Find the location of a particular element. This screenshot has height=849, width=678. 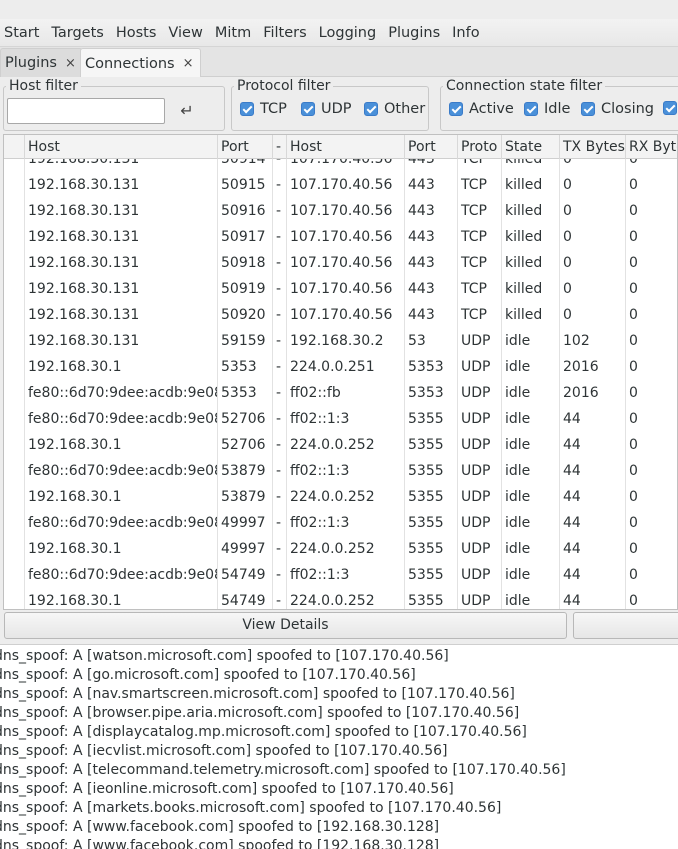

cell-src-port: 50918 is located at coordinates (245, 263).